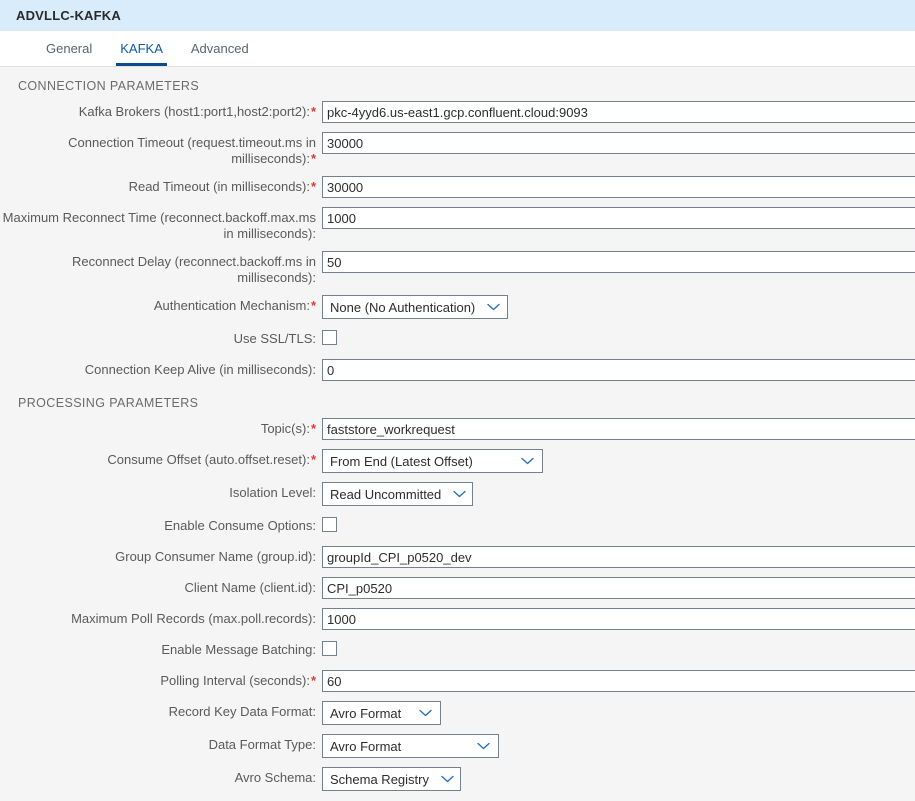  I want to click on form-row: Enable Message Batching:, so click(457, 650).